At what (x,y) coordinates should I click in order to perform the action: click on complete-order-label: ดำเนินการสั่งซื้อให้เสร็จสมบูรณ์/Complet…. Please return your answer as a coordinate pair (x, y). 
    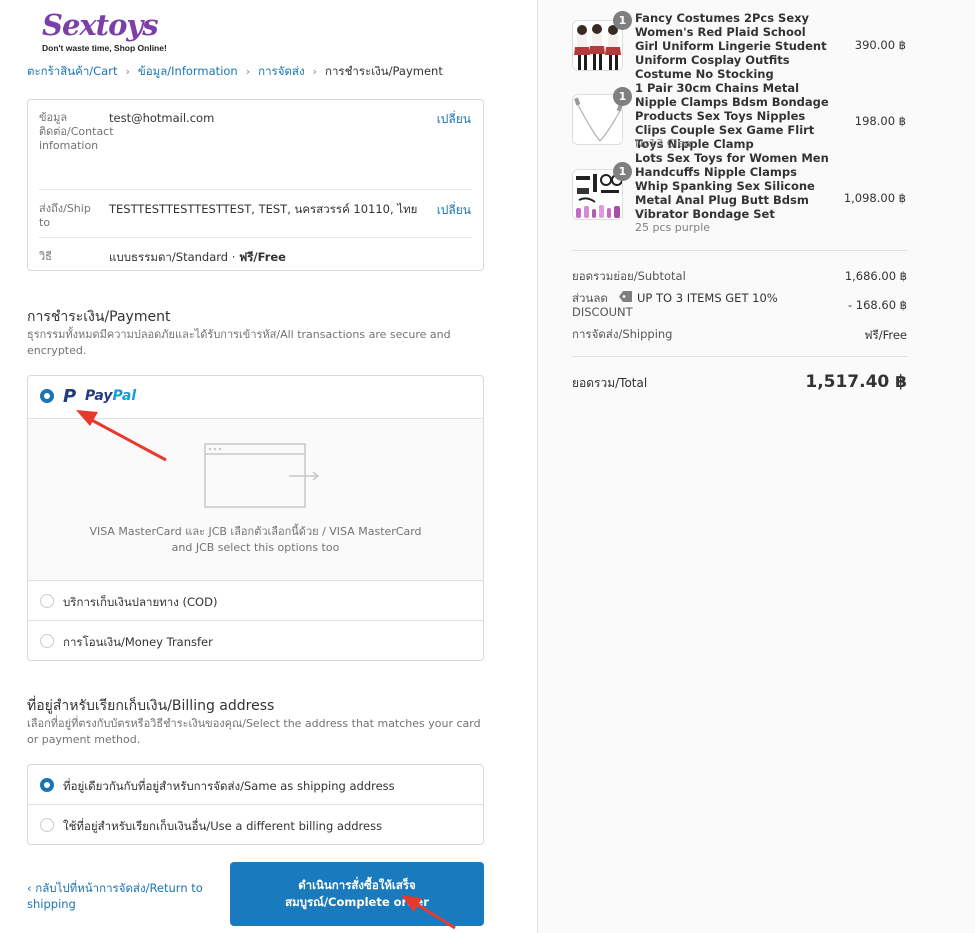
    Looking at the image, I should click on (357, 893).